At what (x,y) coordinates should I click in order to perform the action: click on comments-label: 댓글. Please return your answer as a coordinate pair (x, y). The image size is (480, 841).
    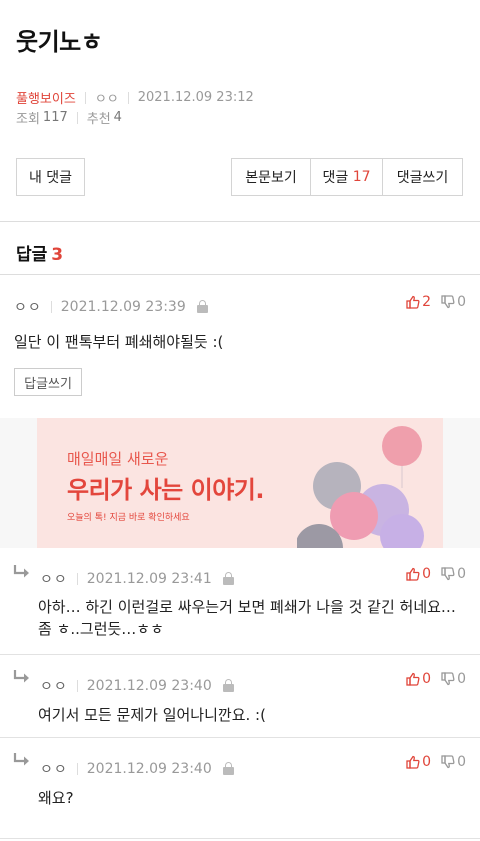
    Looking at the image, I should click on (335, 178).